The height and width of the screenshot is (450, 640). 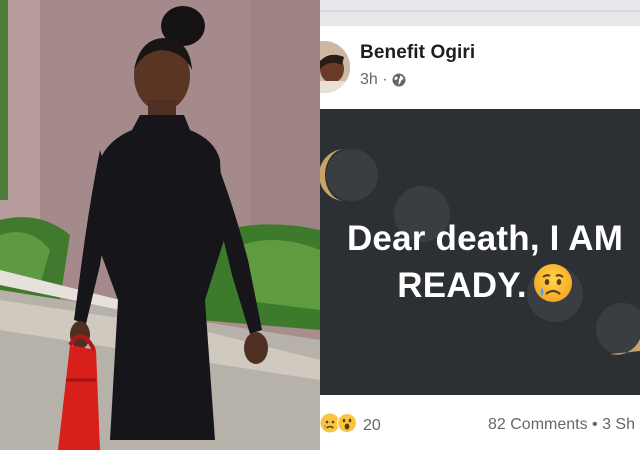 What do you see at coordinates (347, 425) in the screenshot?
I see `wow-reaction-icon` at bounding box center [347, 425].